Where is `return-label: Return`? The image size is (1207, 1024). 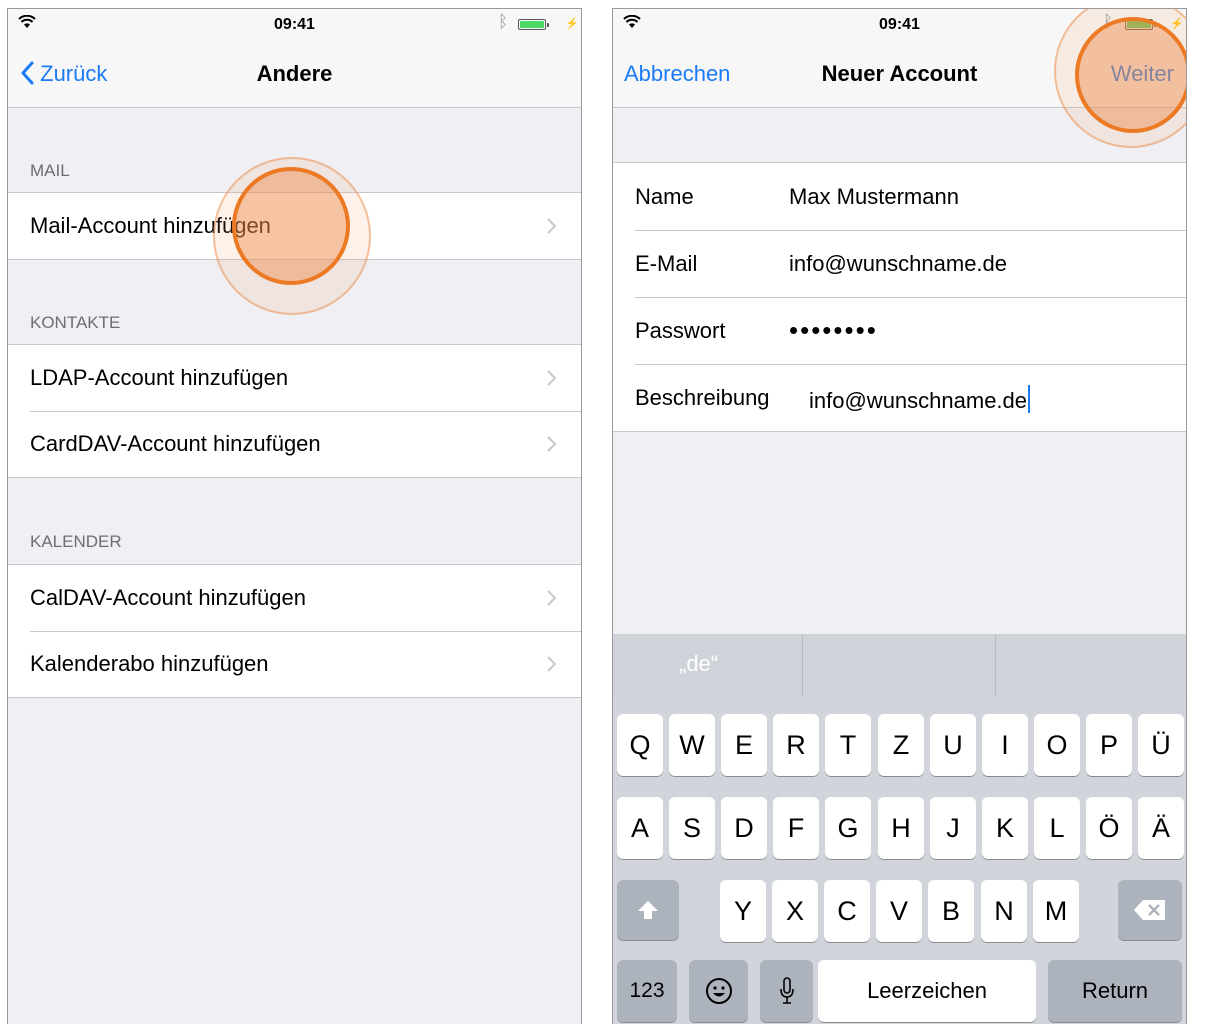
return-label: Return is located at coordinates (1115, 990).